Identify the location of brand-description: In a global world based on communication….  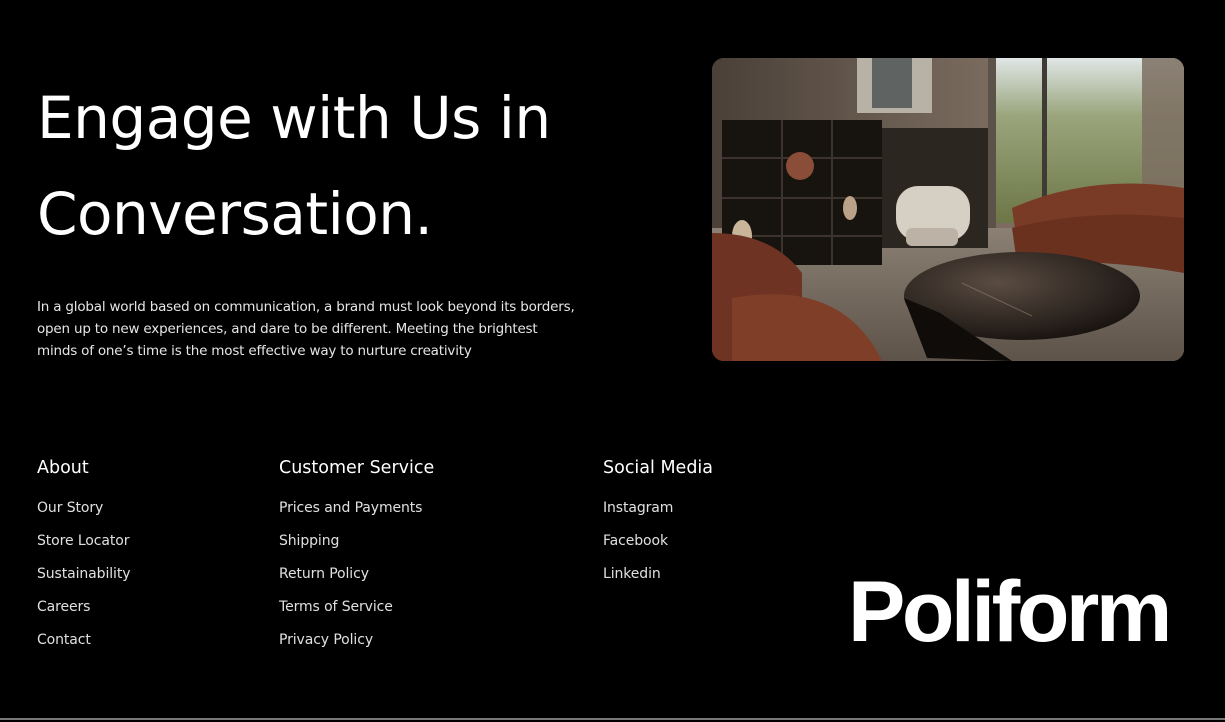
(306, 329).